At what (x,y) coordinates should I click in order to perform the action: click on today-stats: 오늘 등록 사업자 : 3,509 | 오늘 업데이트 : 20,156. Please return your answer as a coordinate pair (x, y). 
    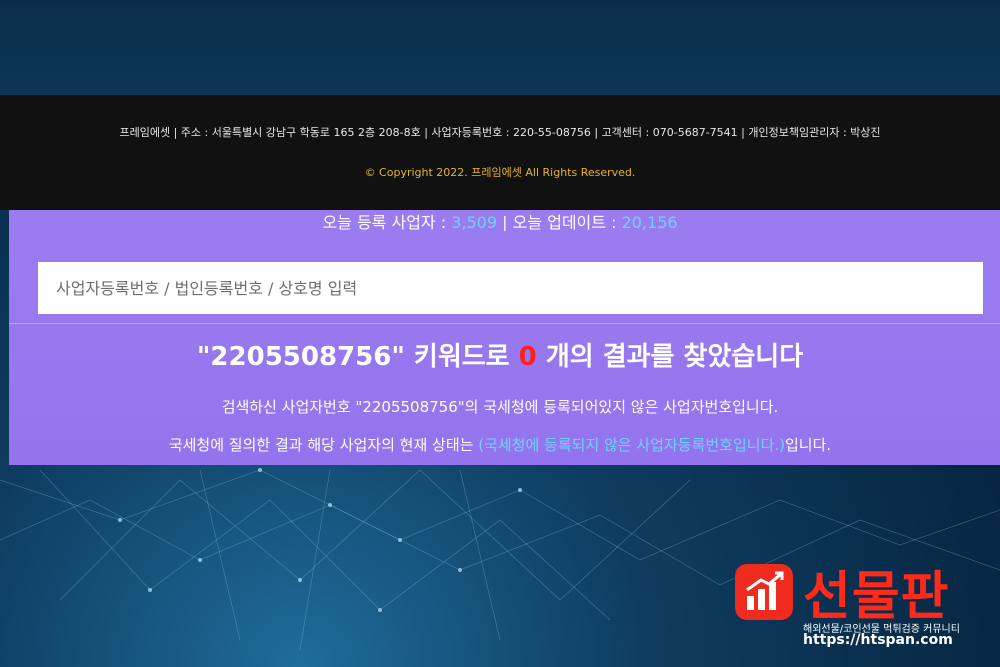
    Looking at the image, I should click on (500, 220).